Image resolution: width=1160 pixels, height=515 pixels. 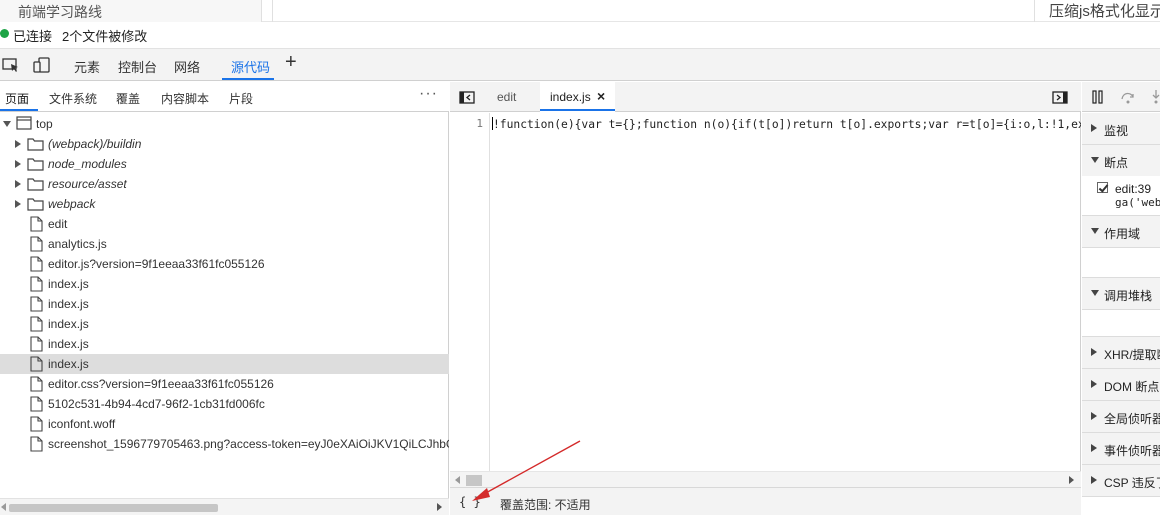 I want to click on tree-item-label: top, so click(x=44, y=124).